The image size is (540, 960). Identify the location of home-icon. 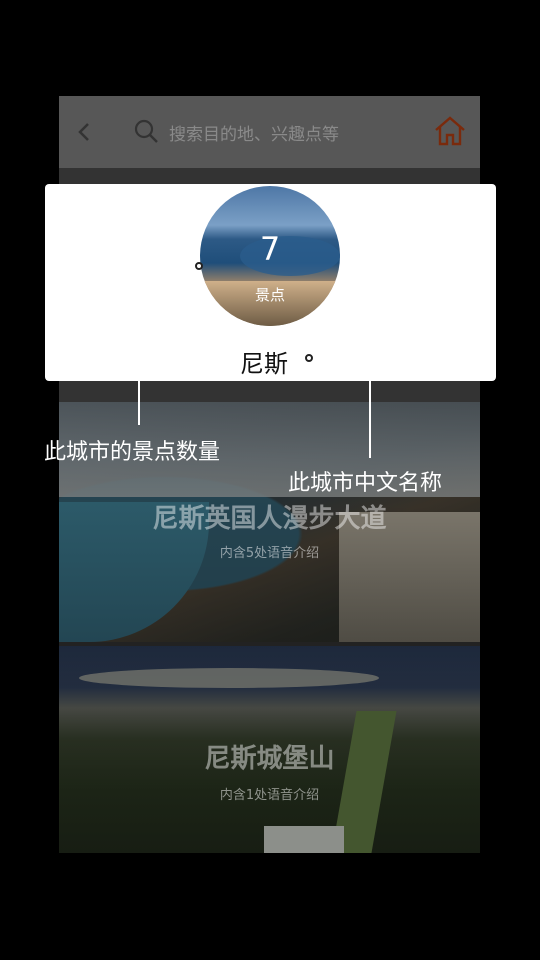
(450, 131).